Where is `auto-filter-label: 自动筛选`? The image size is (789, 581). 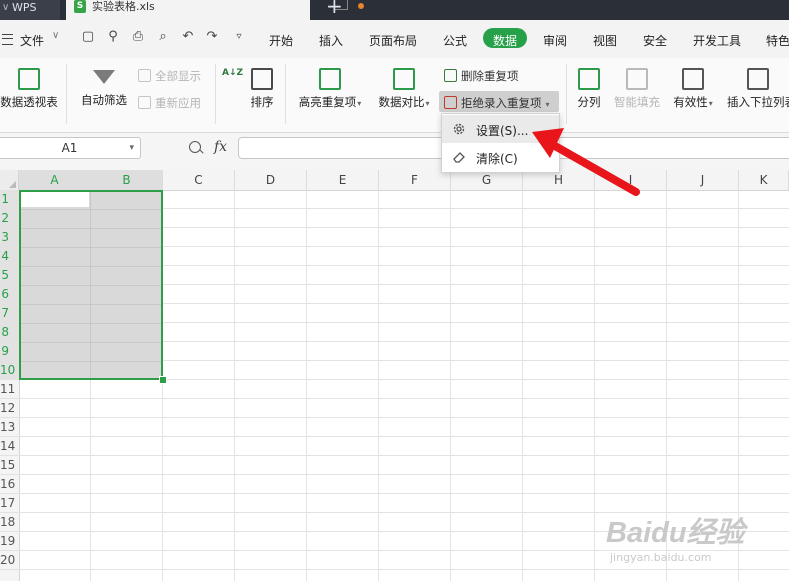
auto-filter-label: 自动筛选 is located at coordinates (104, 100).